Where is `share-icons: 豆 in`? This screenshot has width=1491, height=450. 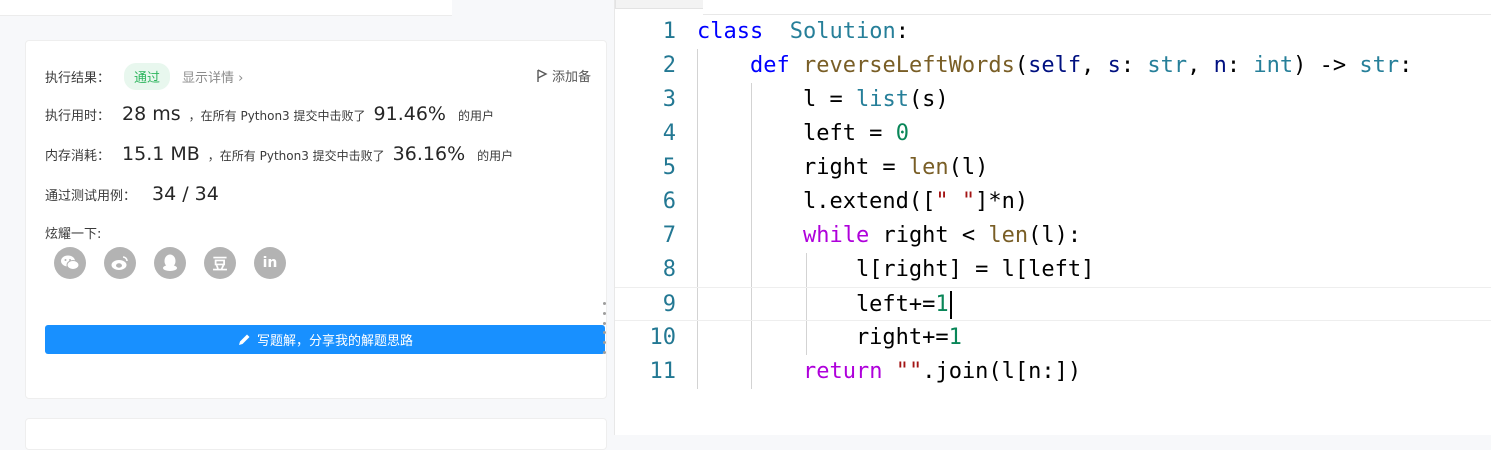 share-icons: 豆 in is located at coordinates (170, 263).